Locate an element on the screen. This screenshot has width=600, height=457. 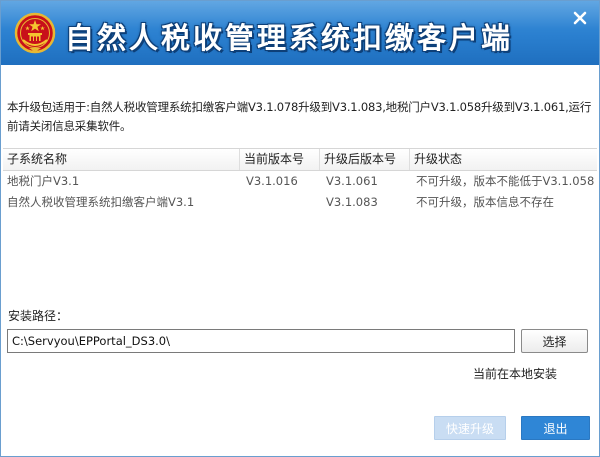
table-header: 子系统名称 当前版本号 升级后版本号 升级状态 is located at coordinates (300, 159).